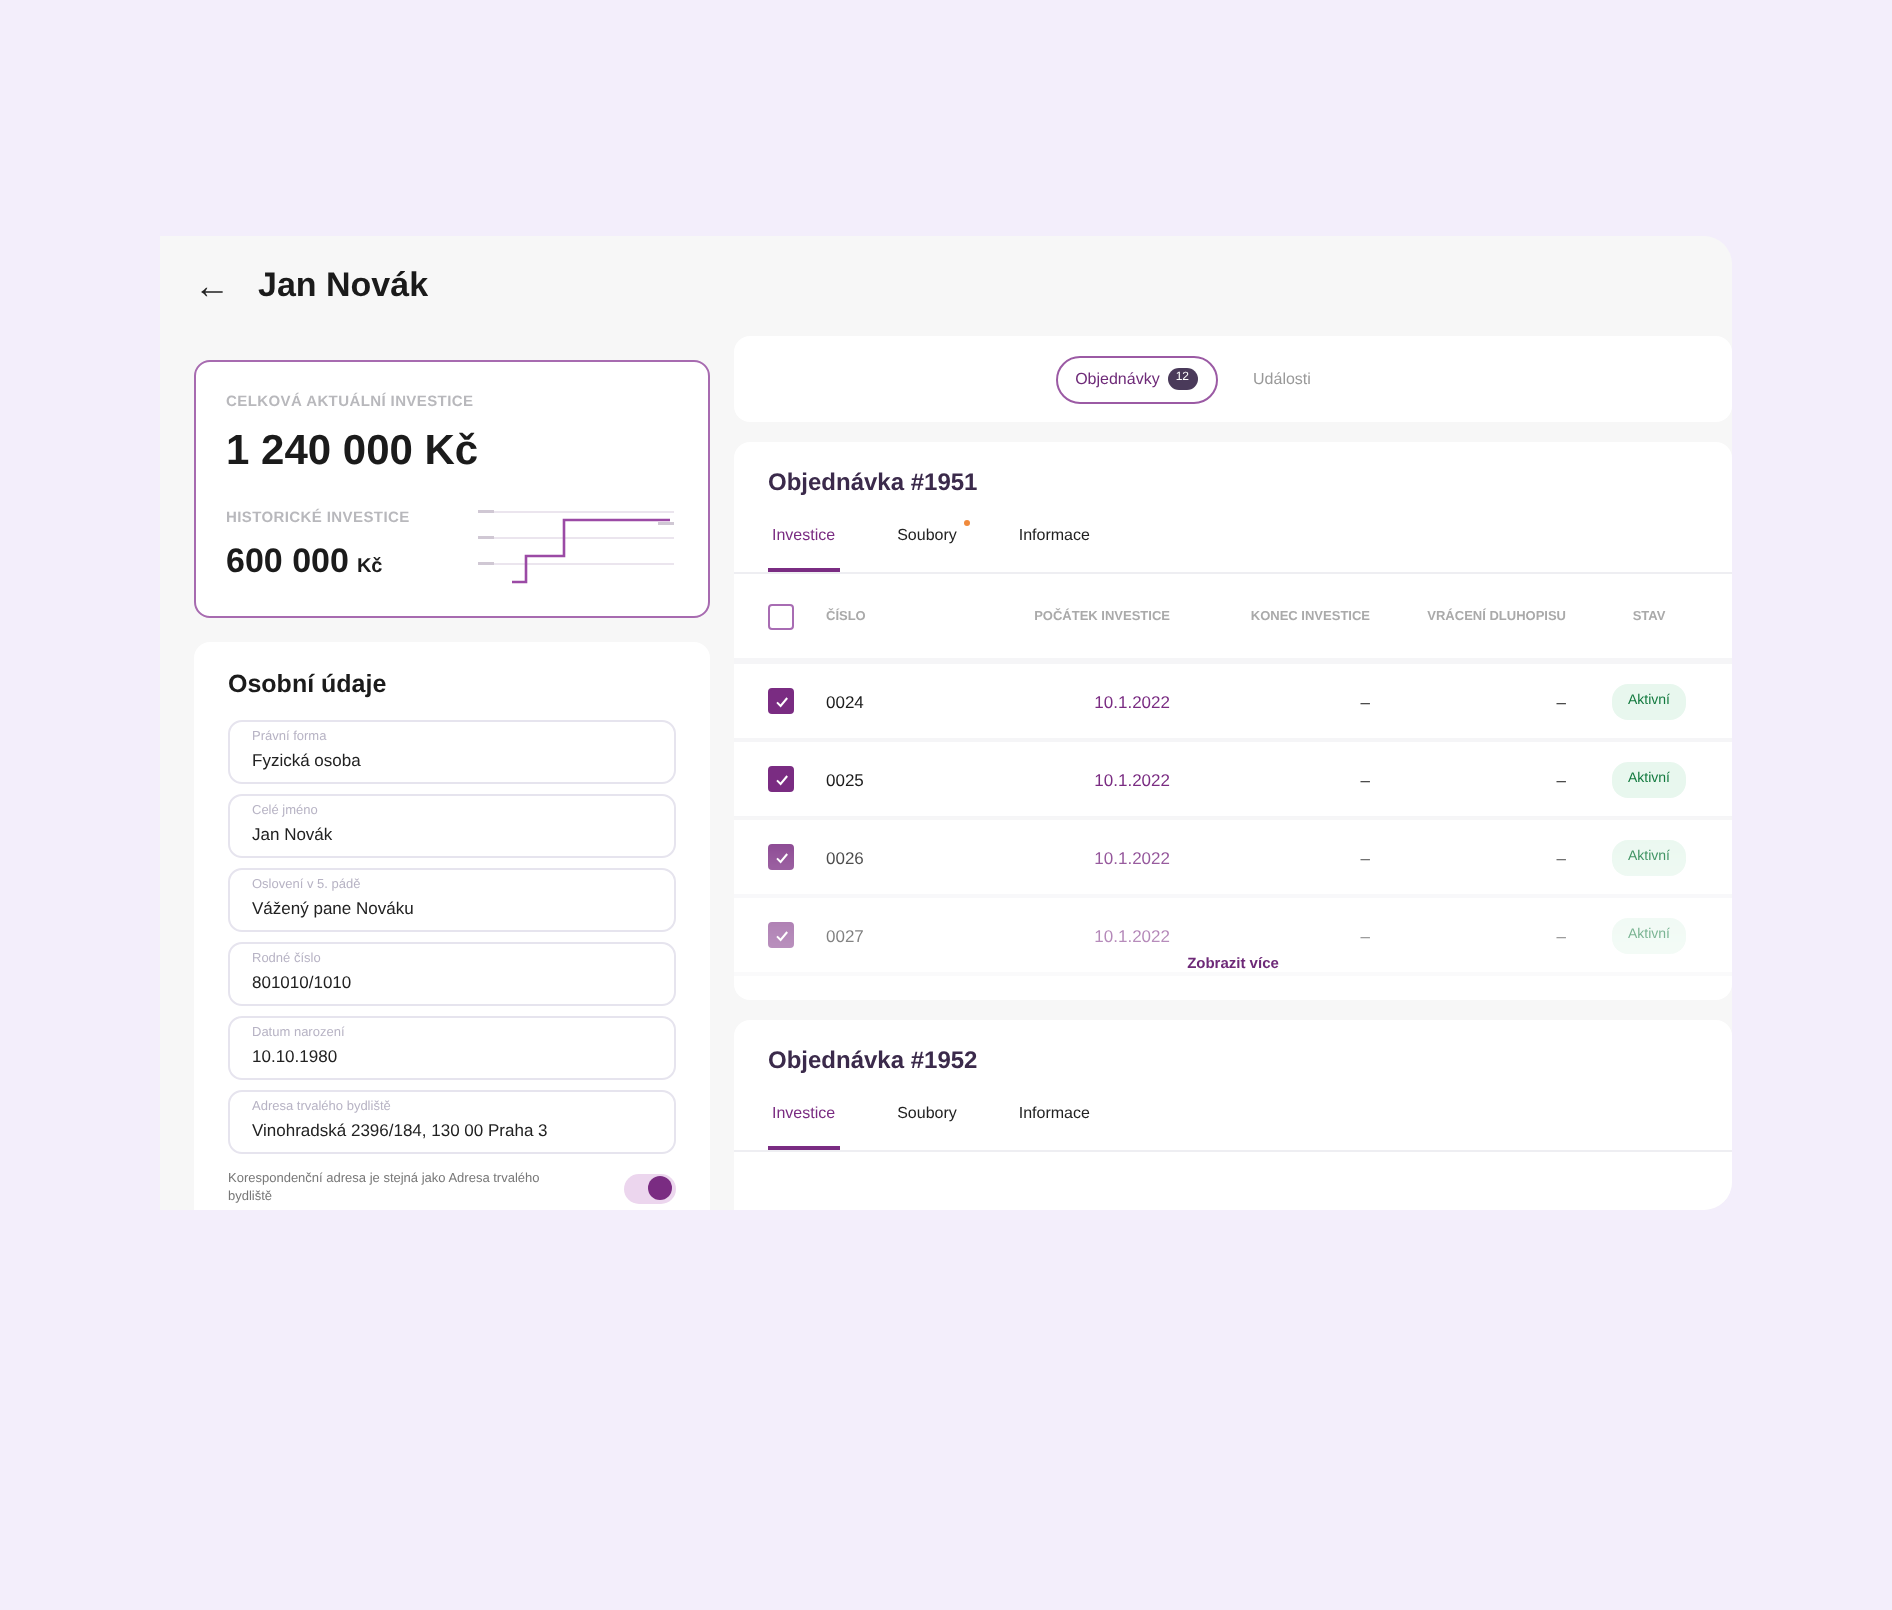  I want to click on order-title: Objednávka #1951, so click(874, 482).